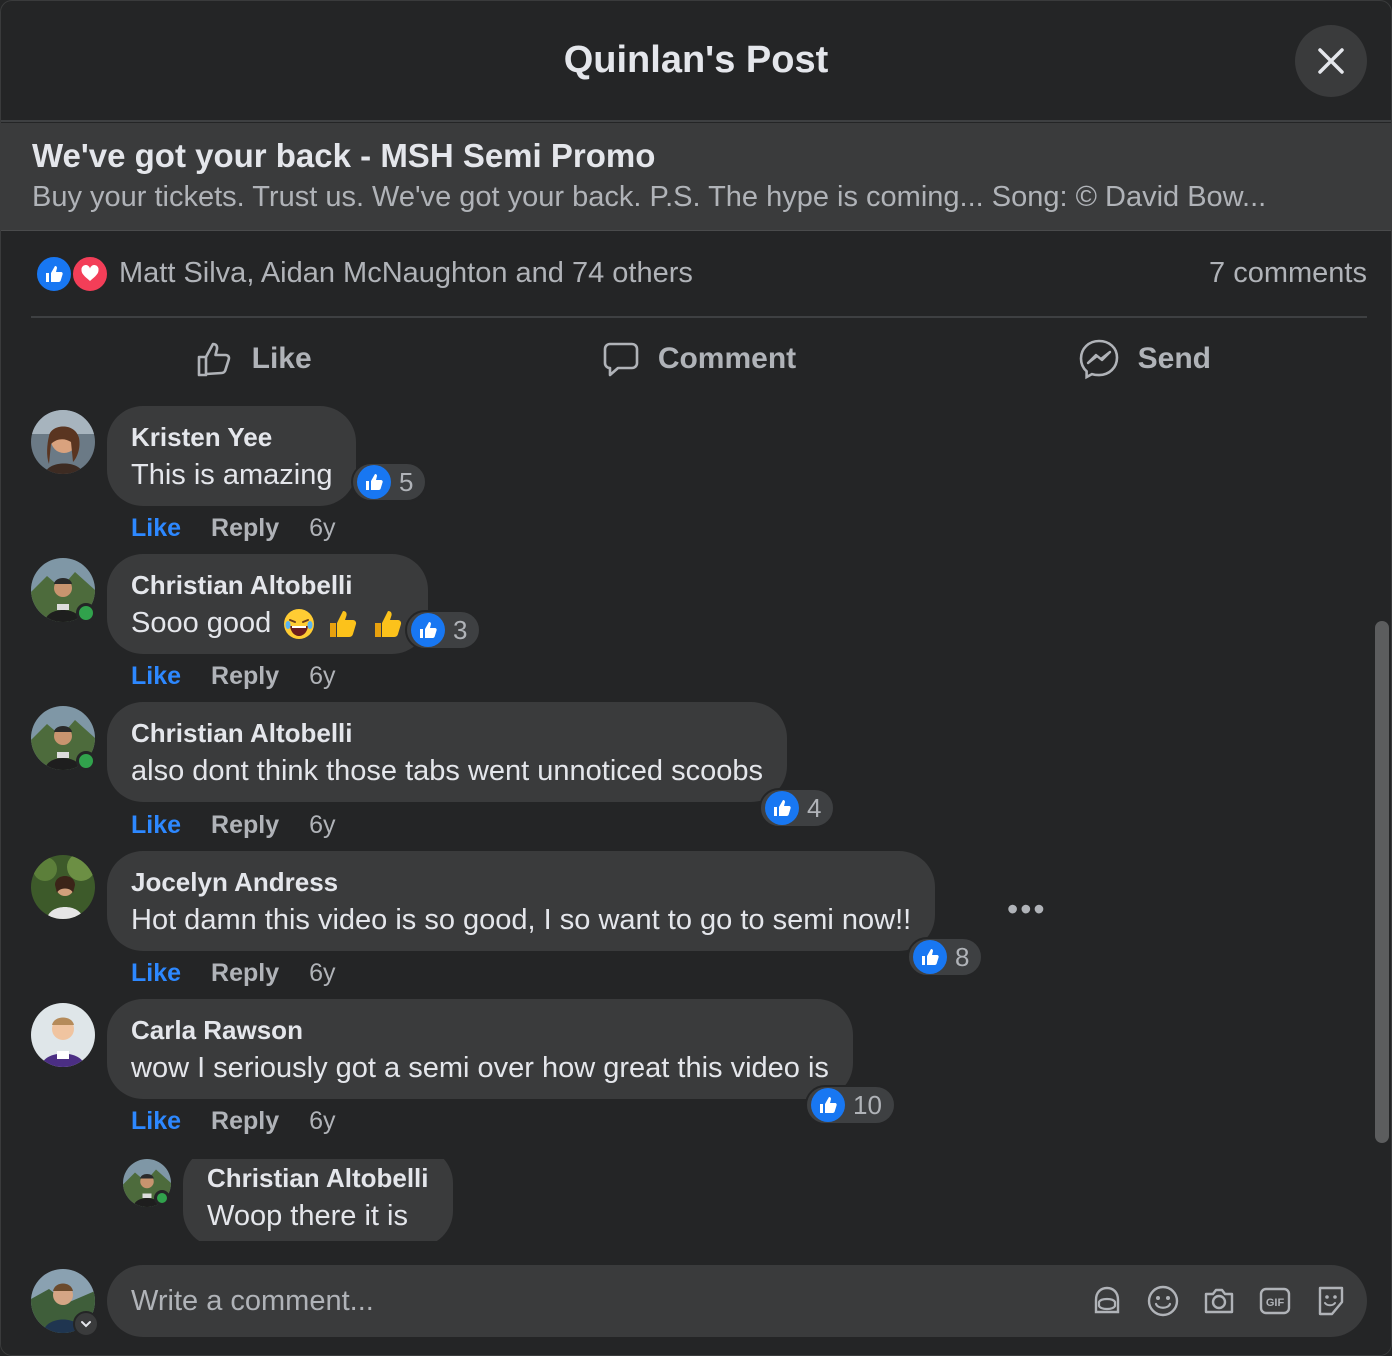 The image size is (1392, 1356). What do you see at coordinates (86, 1324) in the screenshot?
I see `chevron-down-icon` at bounding box center [86, 1324].